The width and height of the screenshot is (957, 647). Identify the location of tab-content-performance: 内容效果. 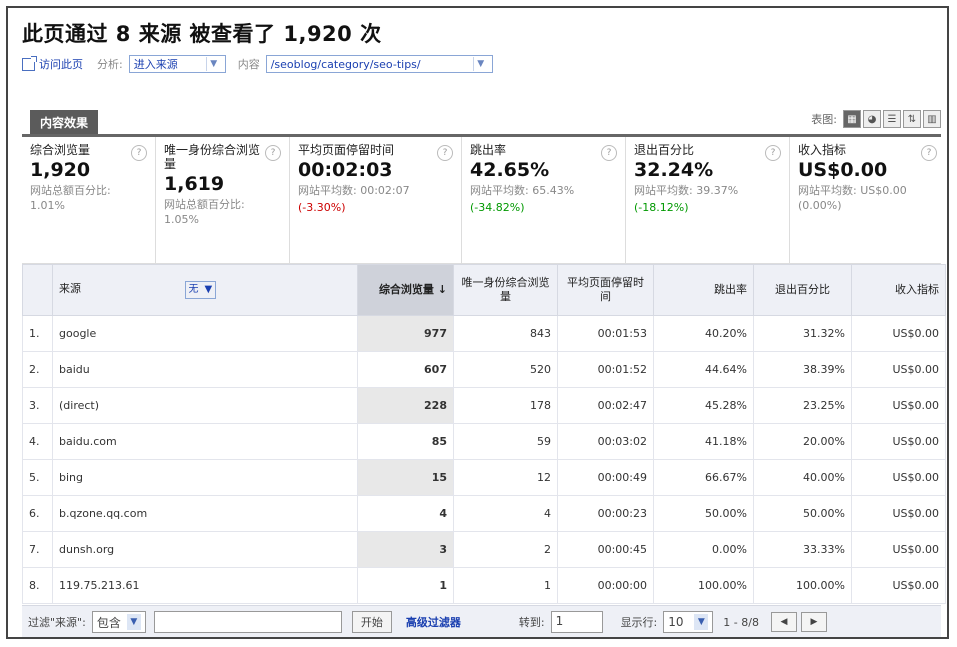
(64, 122).